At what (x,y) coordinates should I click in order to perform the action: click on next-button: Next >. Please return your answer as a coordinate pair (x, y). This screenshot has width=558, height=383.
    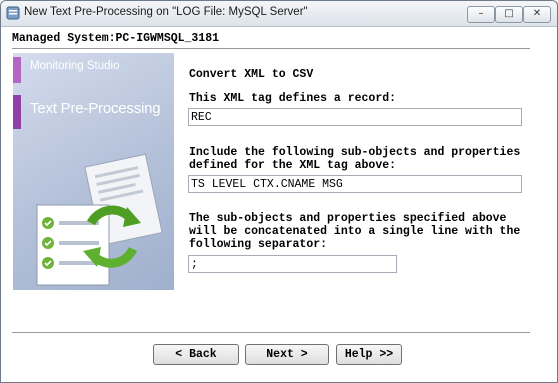
    Looking at the image, I should click on (287, 354).